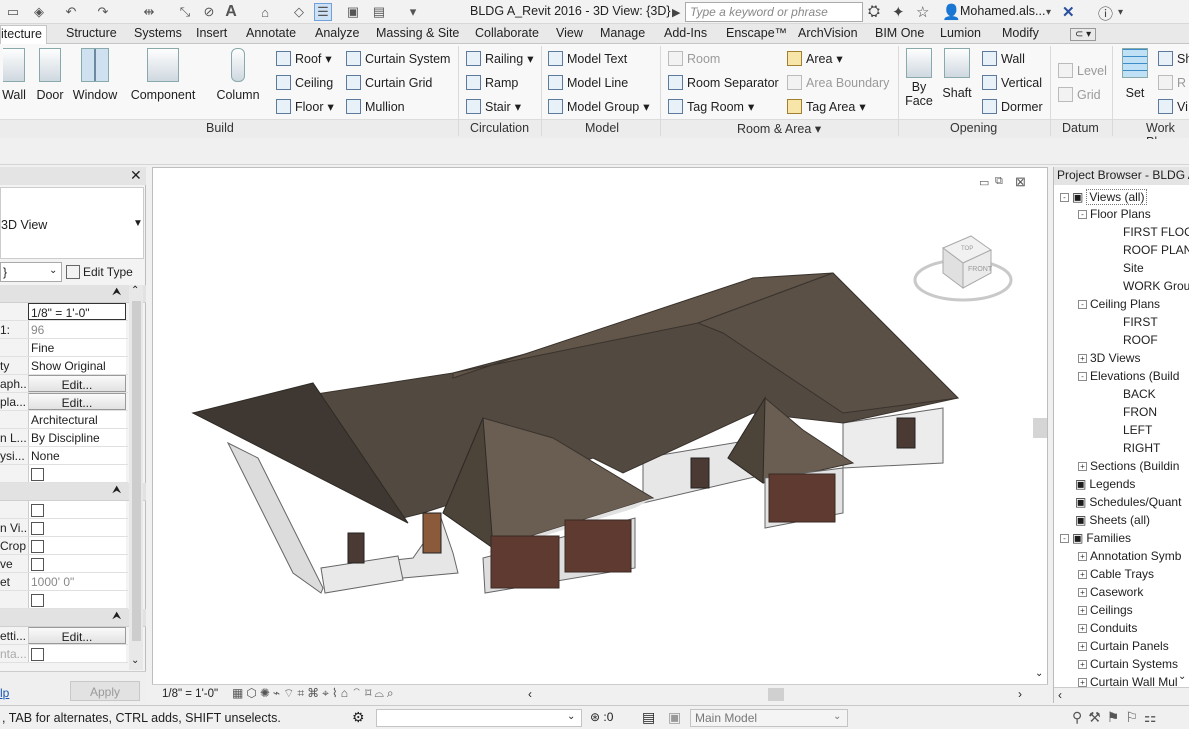  I want to click on browser-node: + Curtain Systems, so click(1128, 664).